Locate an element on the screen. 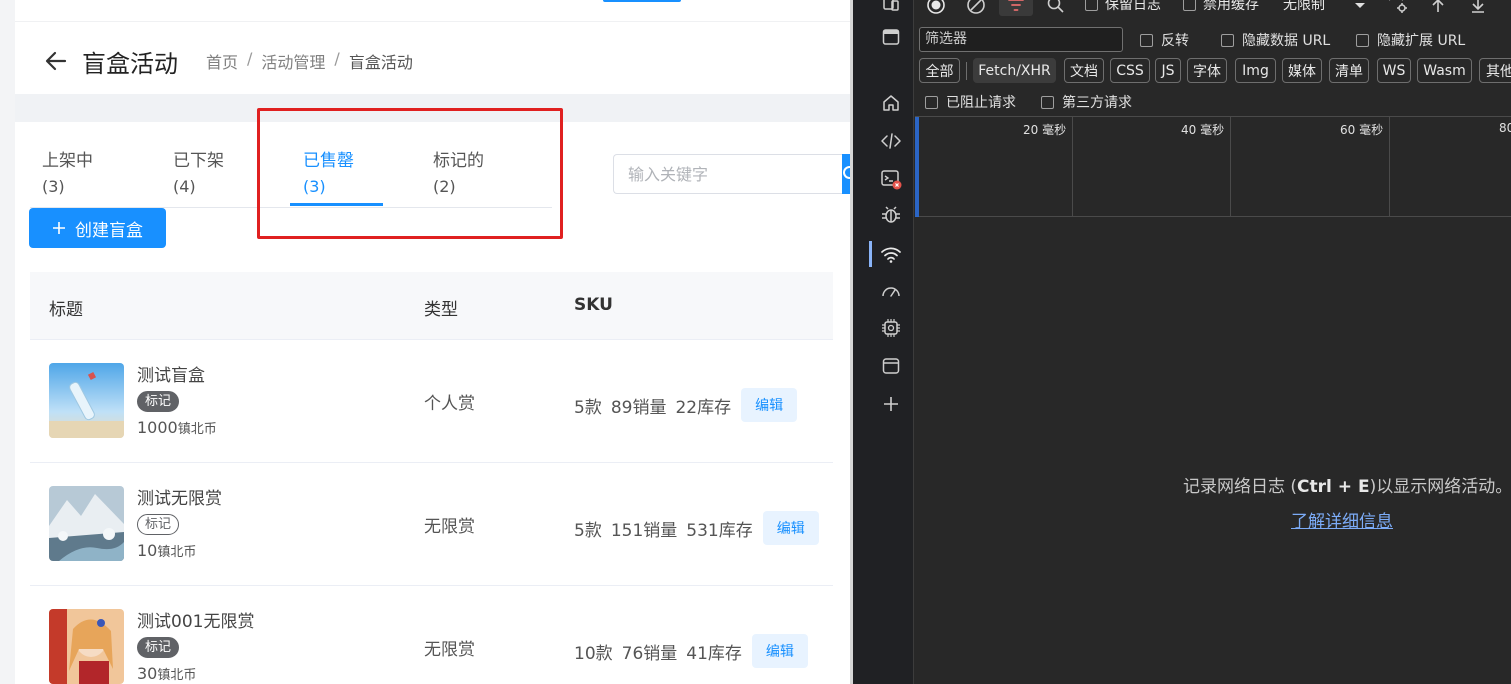 Image resolution: width=1511 pixels, height=684 pixels. tab-count: (4) is located at coordinates (184, 186).